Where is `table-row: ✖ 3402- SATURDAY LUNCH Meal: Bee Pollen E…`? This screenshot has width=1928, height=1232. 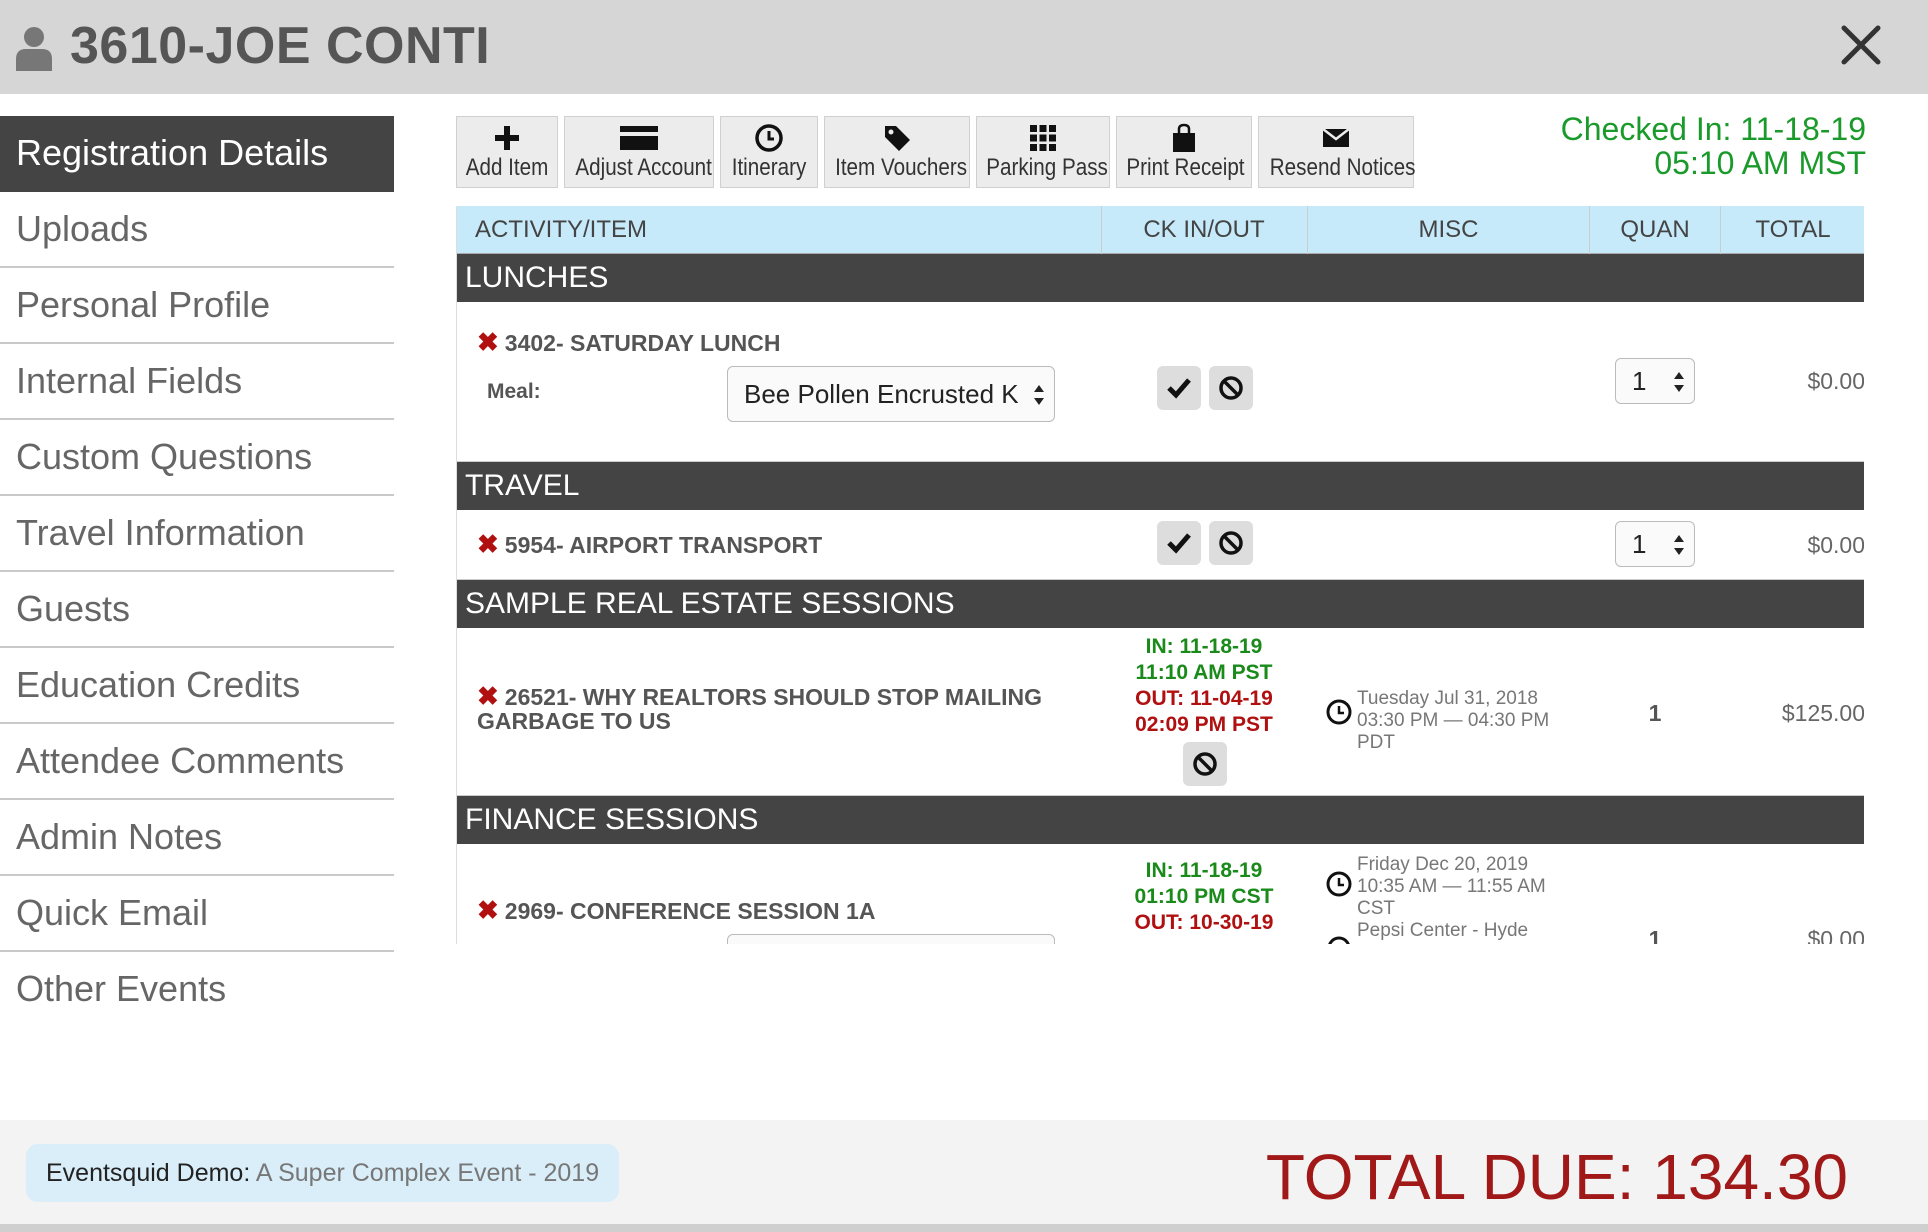 table-row: ✖ 3402- SATURDAY LUNCH Meal: Bee Pollen E… is located at coordinates (1160, 382).